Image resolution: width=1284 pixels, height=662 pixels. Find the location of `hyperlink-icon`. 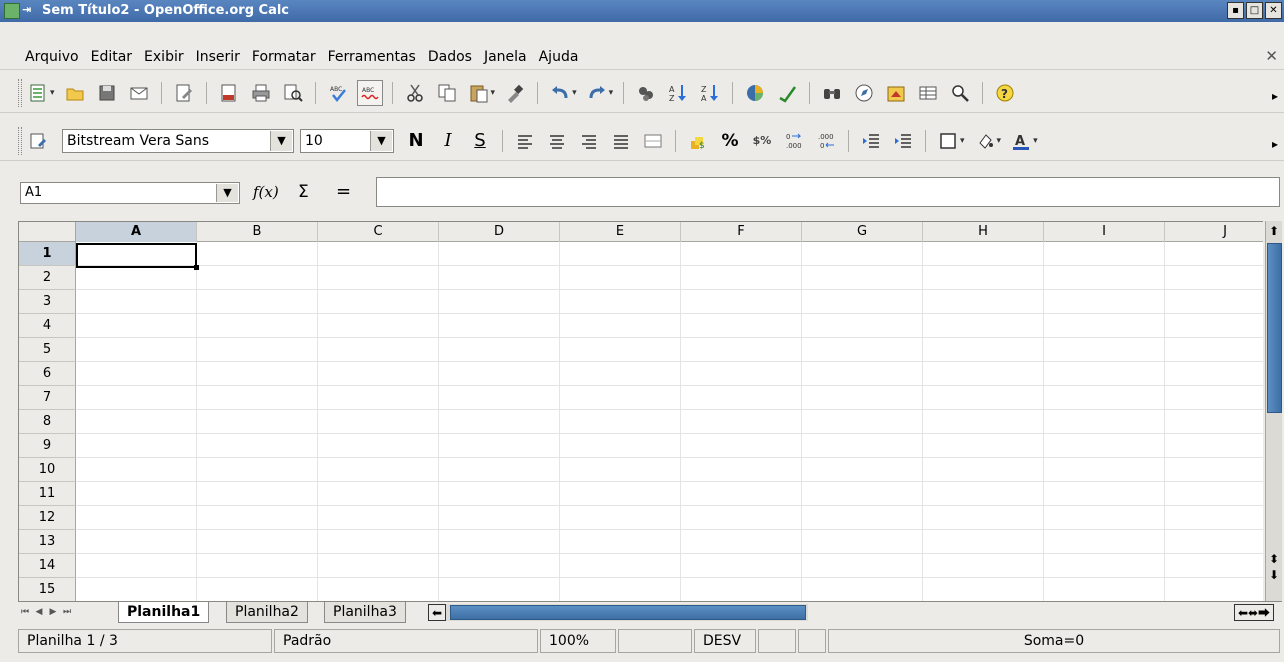

hyperlink-icon is located at coordinates (646, 93).